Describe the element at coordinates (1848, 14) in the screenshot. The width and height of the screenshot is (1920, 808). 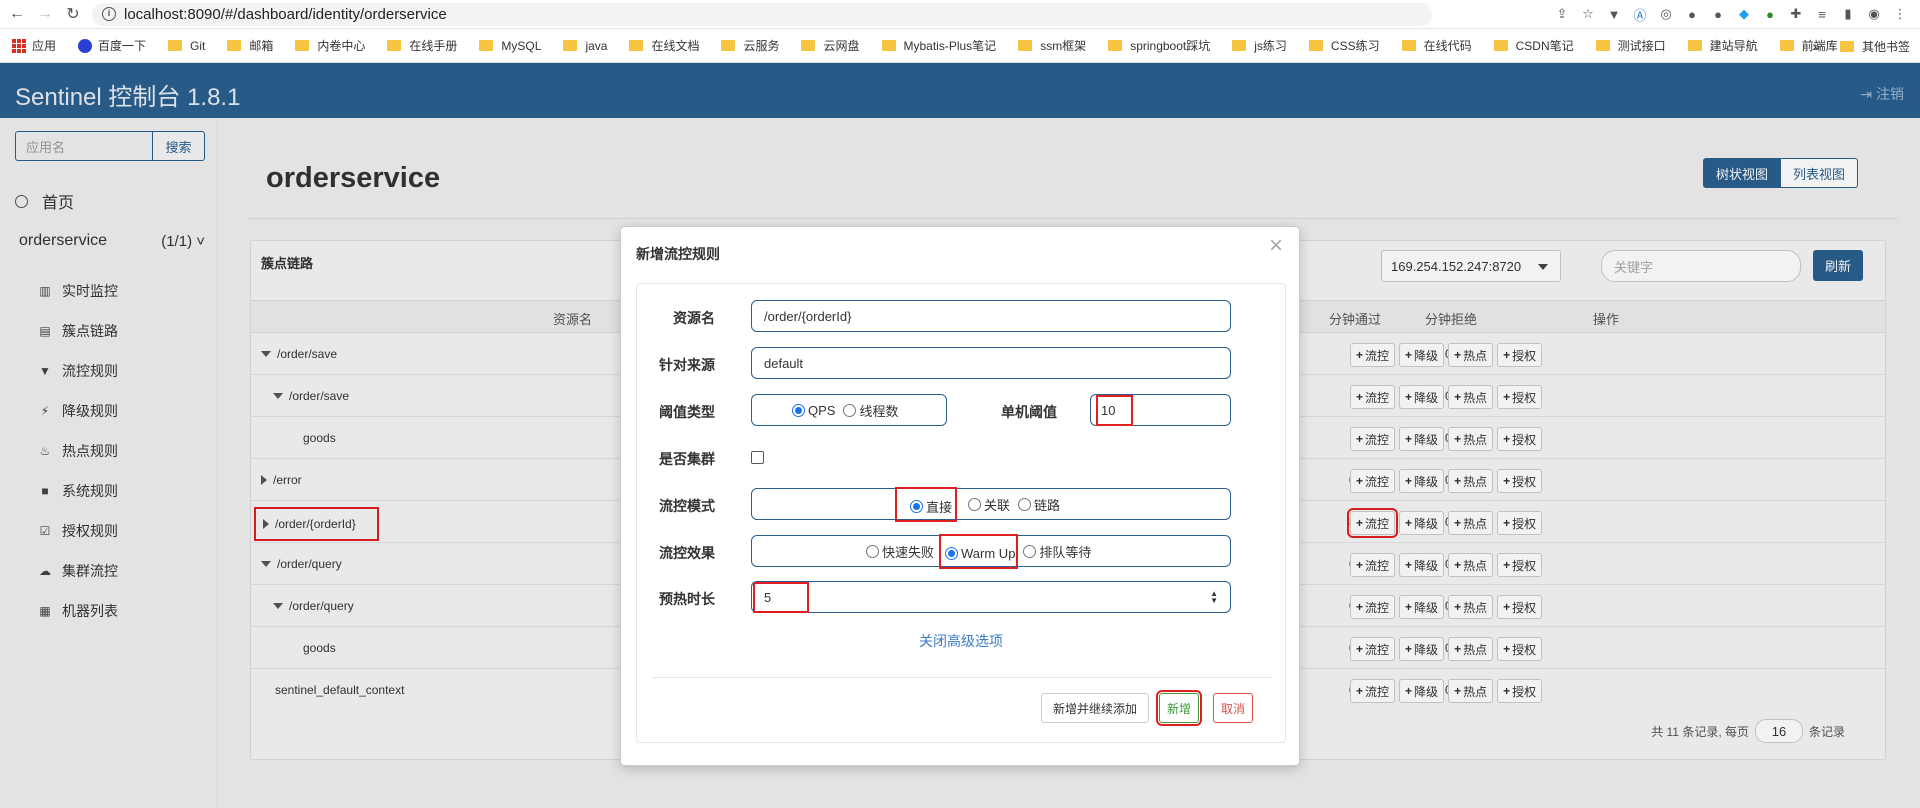
I see `side-panel-icon: ▮` at that location.